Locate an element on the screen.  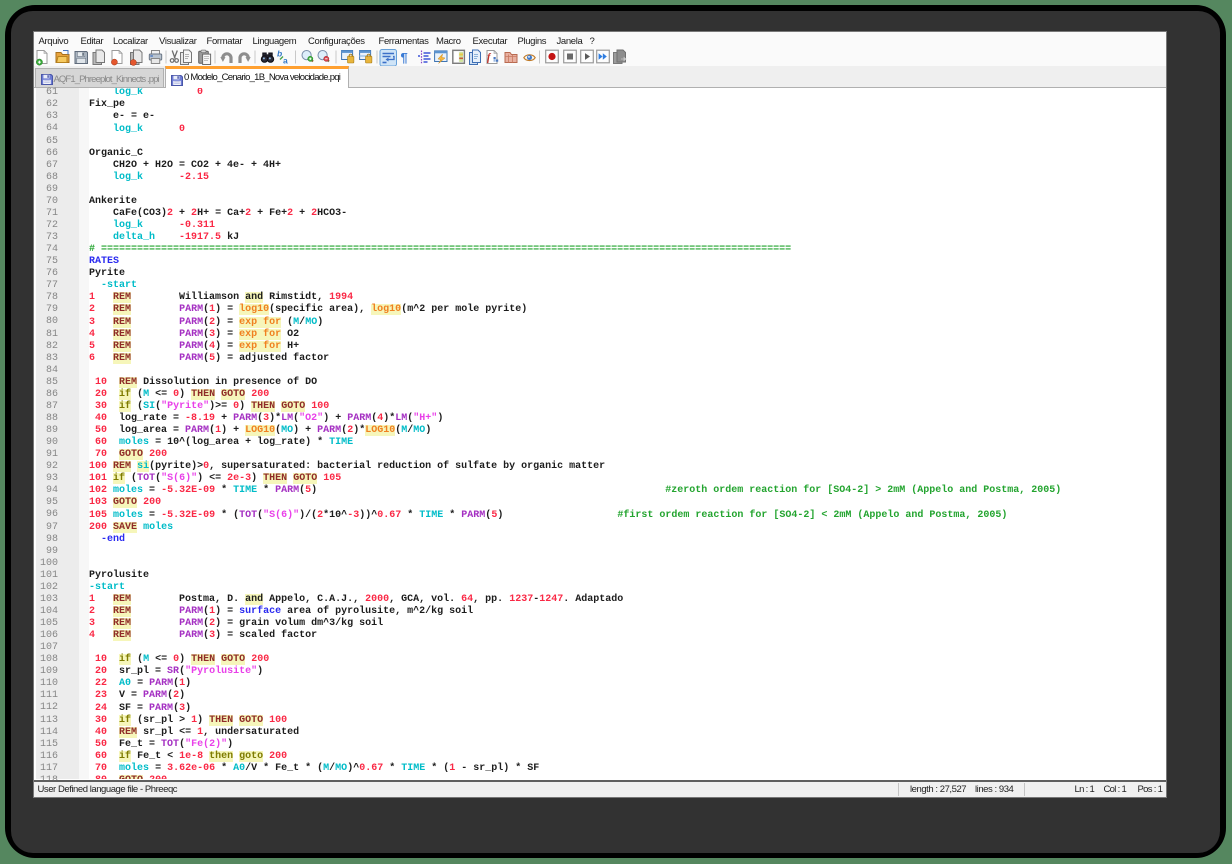
svg-text: b is located at coordinates (279, 54).